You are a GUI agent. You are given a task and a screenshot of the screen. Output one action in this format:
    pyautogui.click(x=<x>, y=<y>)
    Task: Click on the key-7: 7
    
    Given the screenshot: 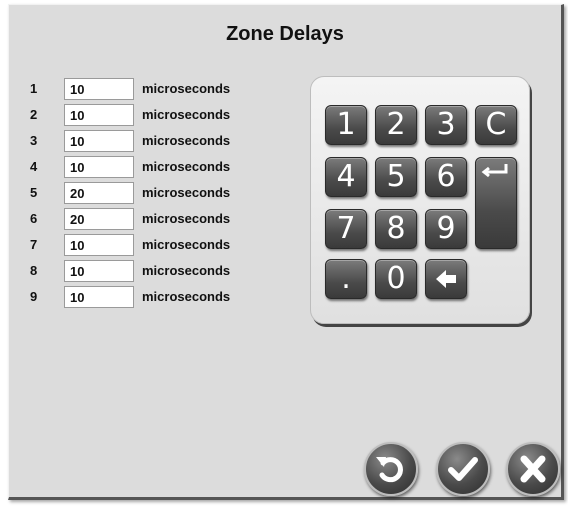 What is the action you would take?
    pyautogui.click(x=346, y=229)
    